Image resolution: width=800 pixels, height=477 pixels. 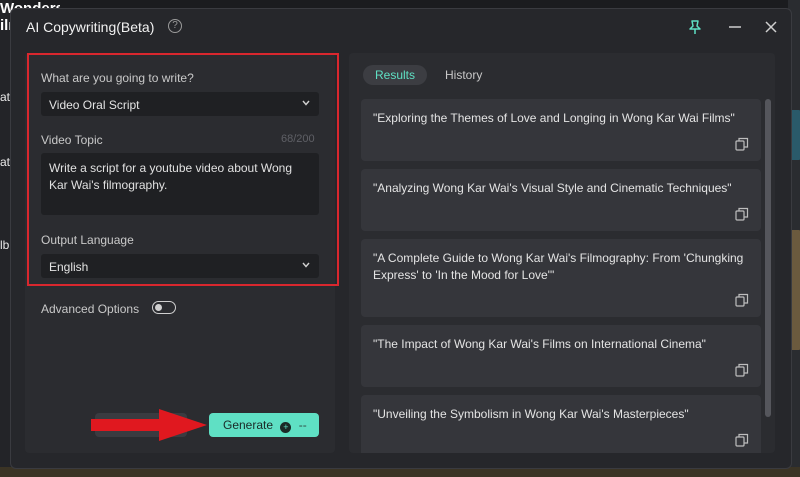 What do you see at coordinates (164, 307) in the screenshot?
I see `advanced-options-toggle` at bounding box center [164, 307].